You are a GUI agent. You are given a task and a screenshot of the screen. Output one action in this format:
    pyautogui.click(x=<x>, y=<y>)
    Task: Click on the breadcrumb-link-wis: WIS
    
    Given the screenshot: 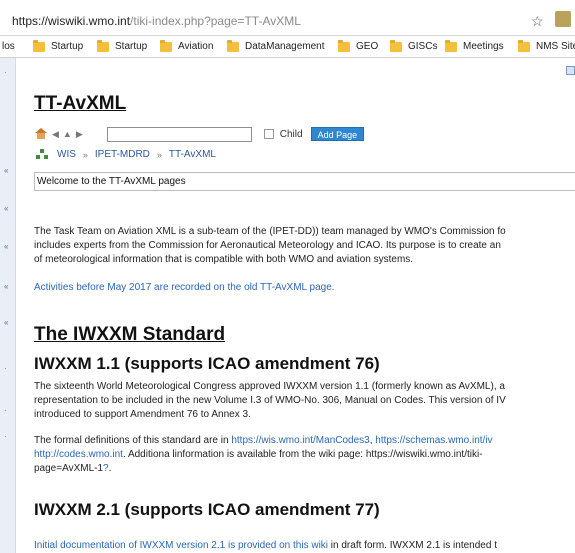 What is the action you would take?
    pyautogui.click(x=66, y=154)
    